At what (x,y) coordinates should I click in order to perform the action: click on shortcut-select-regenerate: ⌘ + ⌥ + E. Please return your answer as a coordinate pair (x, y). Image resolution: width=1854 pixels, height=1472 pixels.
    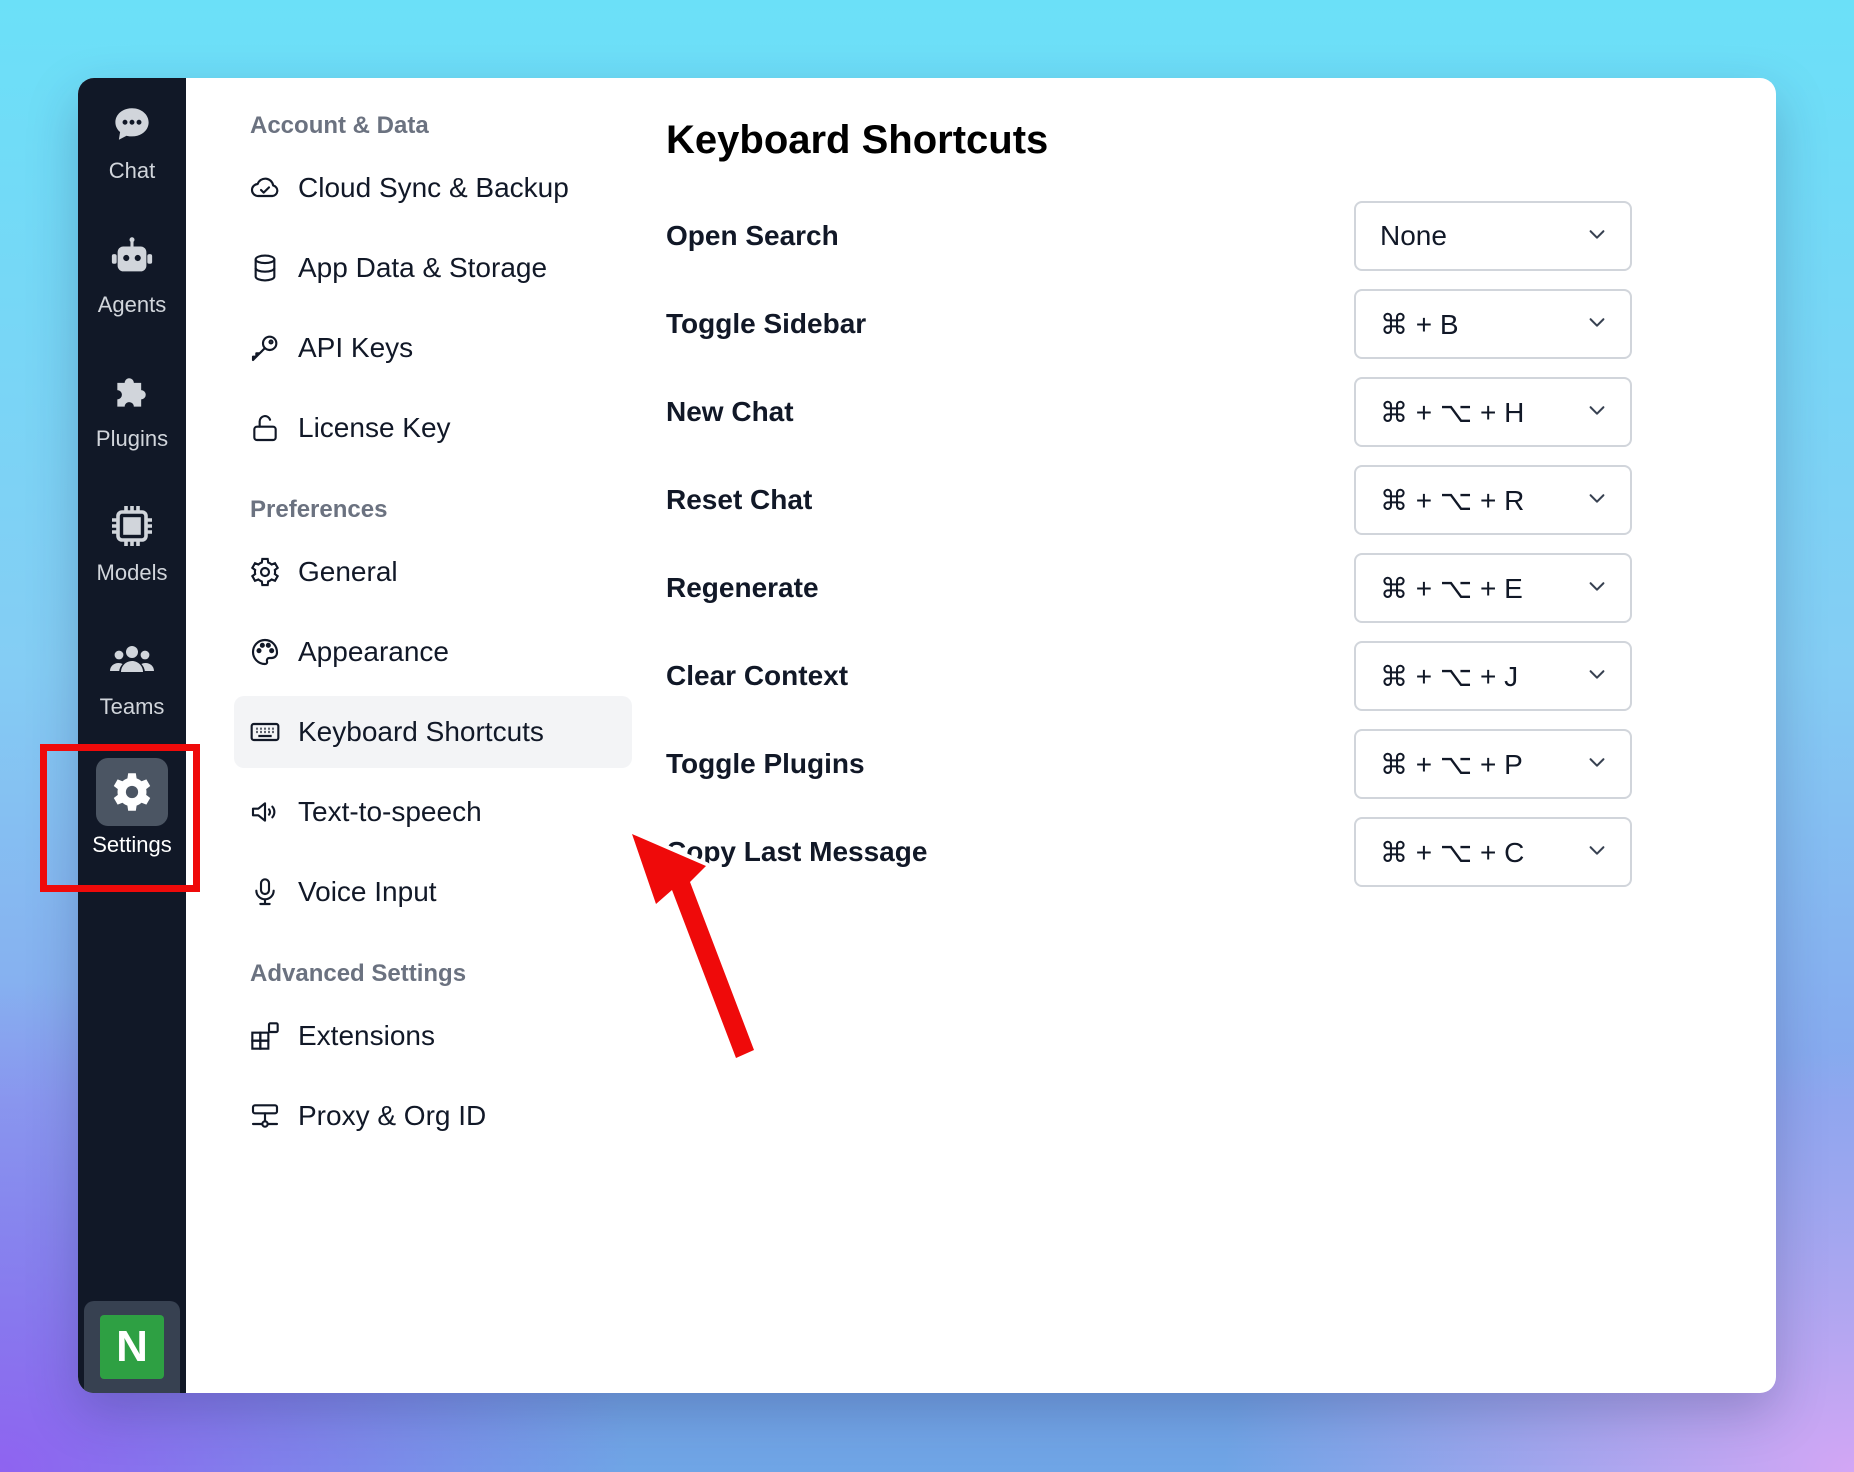
    Looking at the image, I should click on (1493, 588).